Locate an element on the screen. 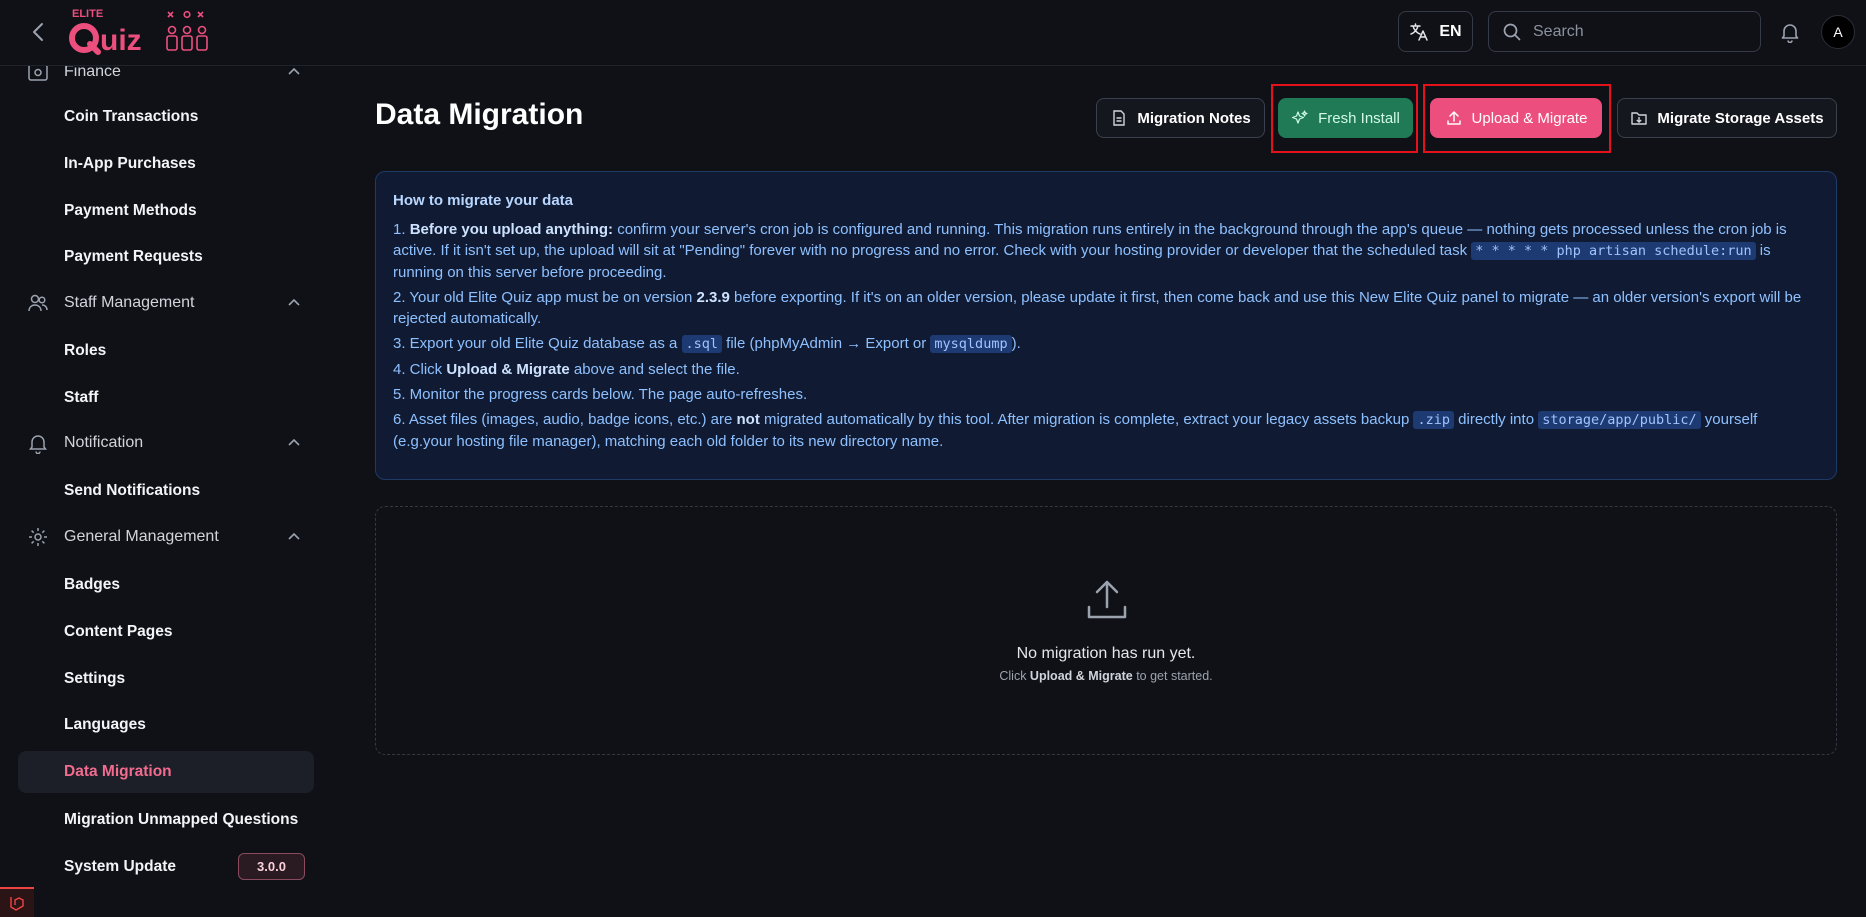 The height and width of the screenshot is (917, 1866). elite-quiz-logo: ELITE uiz is located at coordinates (138, 31).